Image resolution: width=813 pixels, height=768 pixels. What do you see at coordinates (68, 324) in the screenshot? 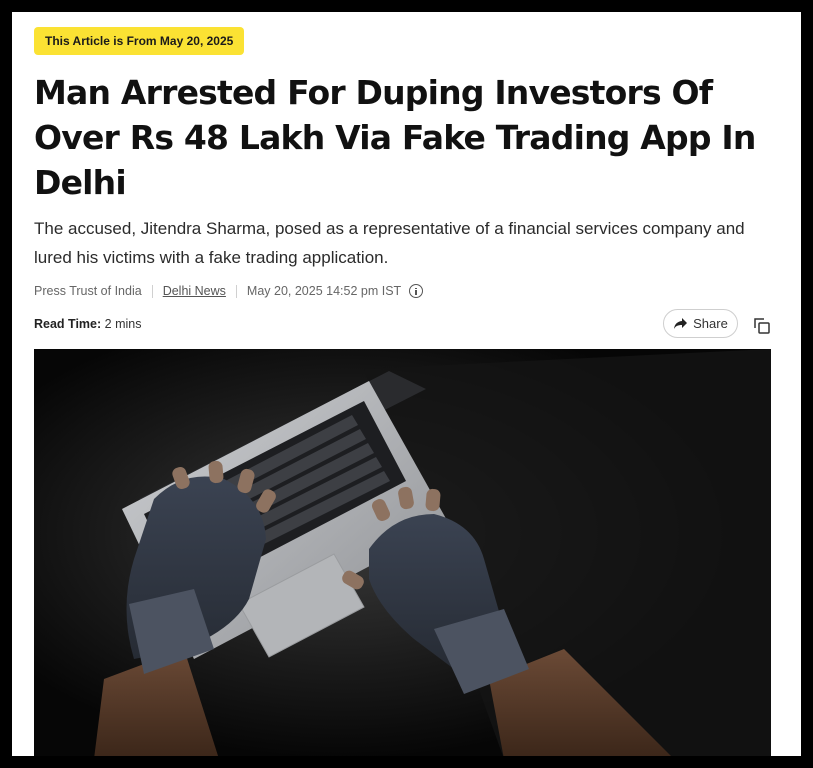
I see `read-time-label: Read Time:` at bounding box center [68, 324].